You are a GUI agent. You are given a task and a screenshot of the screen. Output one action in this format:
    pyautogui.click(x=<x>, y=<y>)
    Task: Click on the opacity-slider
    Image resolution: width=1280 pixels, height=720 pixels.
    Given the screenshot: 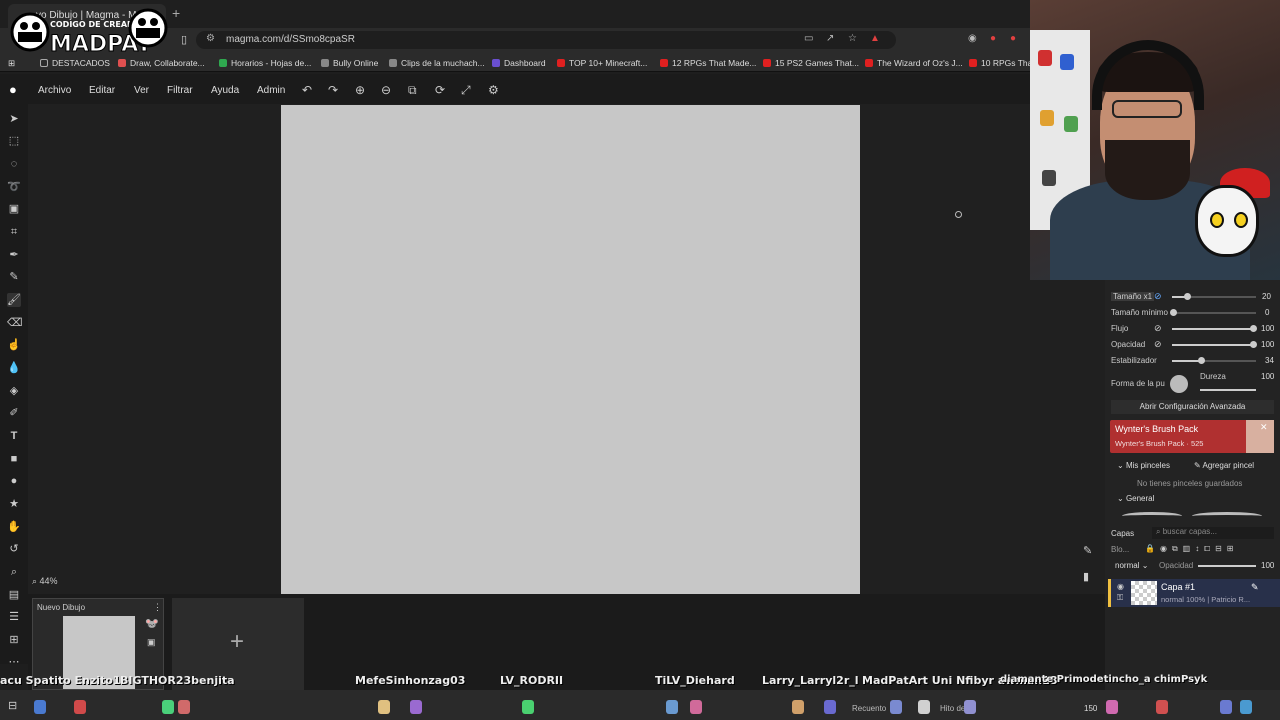 What is the action you would take?
    pyautogui.click(x=1214, y=344)
    